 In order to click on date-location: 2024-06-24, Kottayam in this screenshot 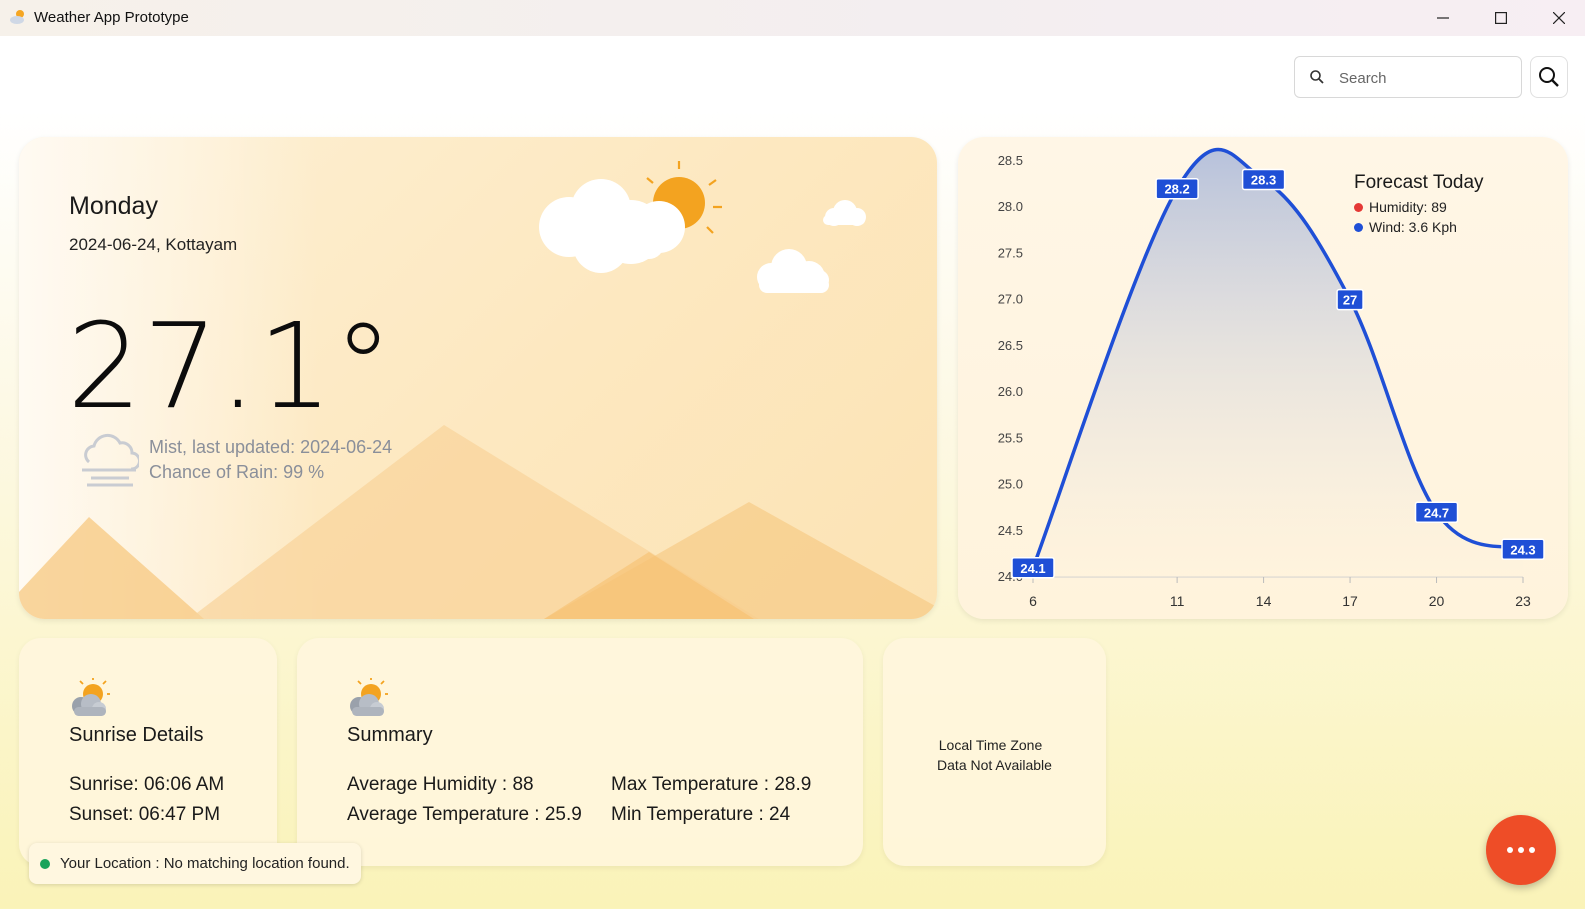, I will do `click(153, 244)`.